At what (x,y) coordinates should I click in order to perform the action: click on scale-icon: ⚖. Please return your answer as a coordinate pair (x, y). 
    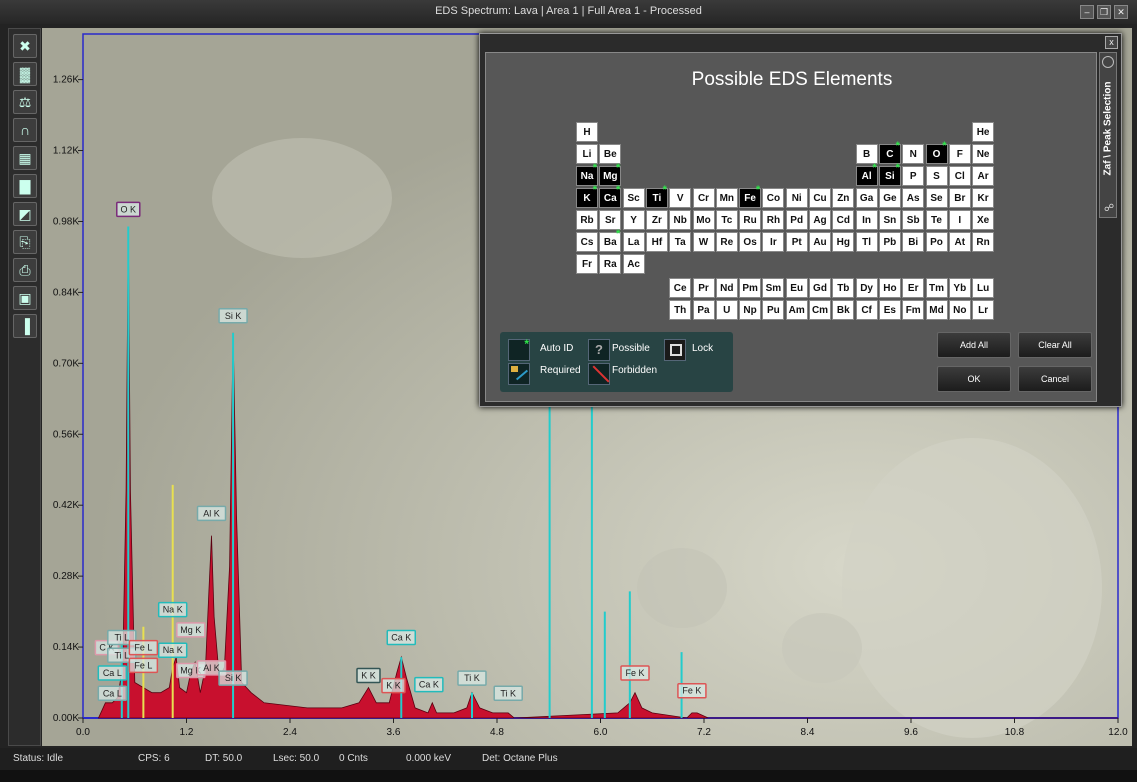
    Looking at the image, I should click on (25, 102).